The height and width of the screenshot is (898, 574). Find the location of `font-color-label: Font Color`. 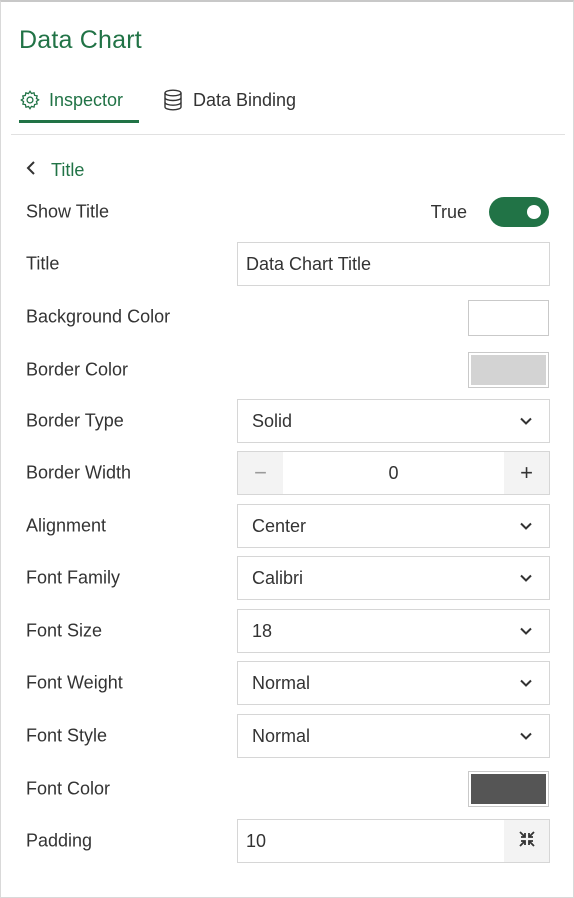

font-color-label: Font Color is located at coordinates (68, 788).